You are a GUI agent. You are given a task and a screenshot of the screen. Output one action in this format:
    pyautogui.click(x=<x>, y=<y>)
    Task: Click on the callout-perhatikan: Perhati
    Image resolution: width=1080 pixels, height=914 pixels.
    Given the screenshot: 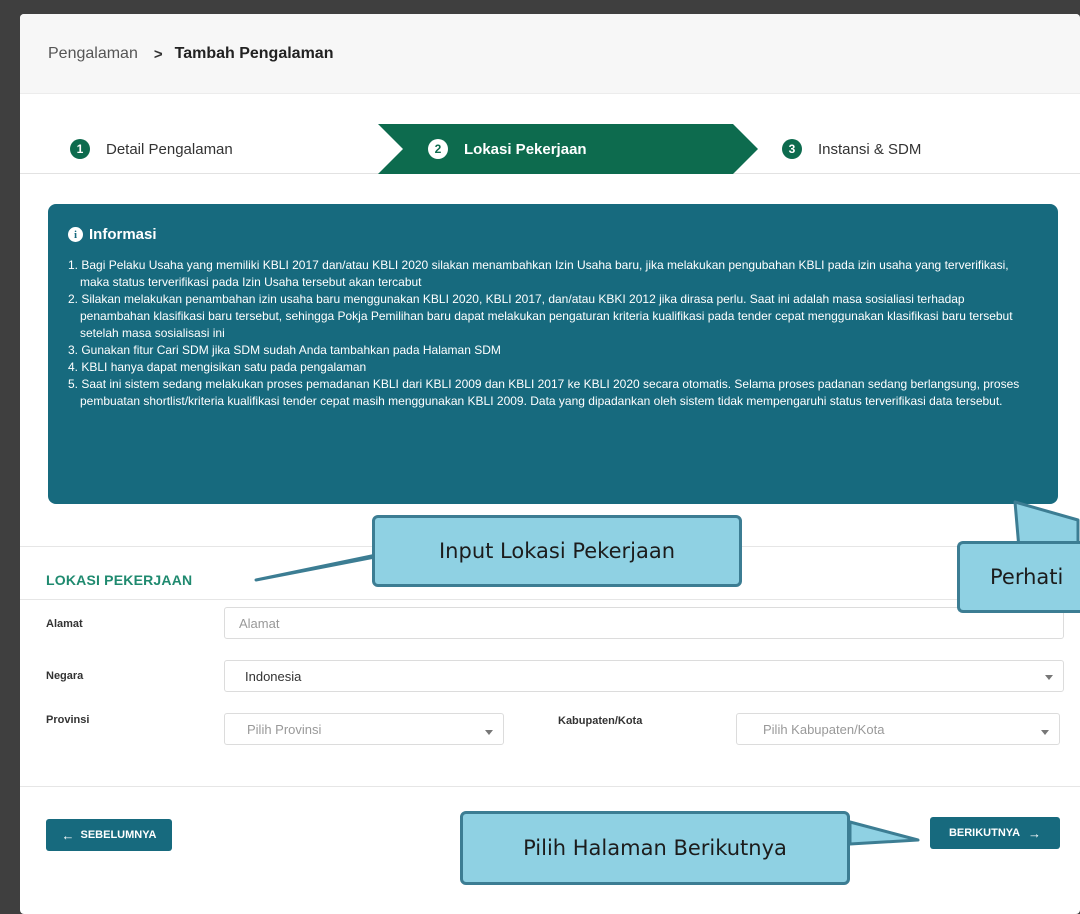 What is the action you would take?
    pyautogui.click(x=1018, y=577)
    